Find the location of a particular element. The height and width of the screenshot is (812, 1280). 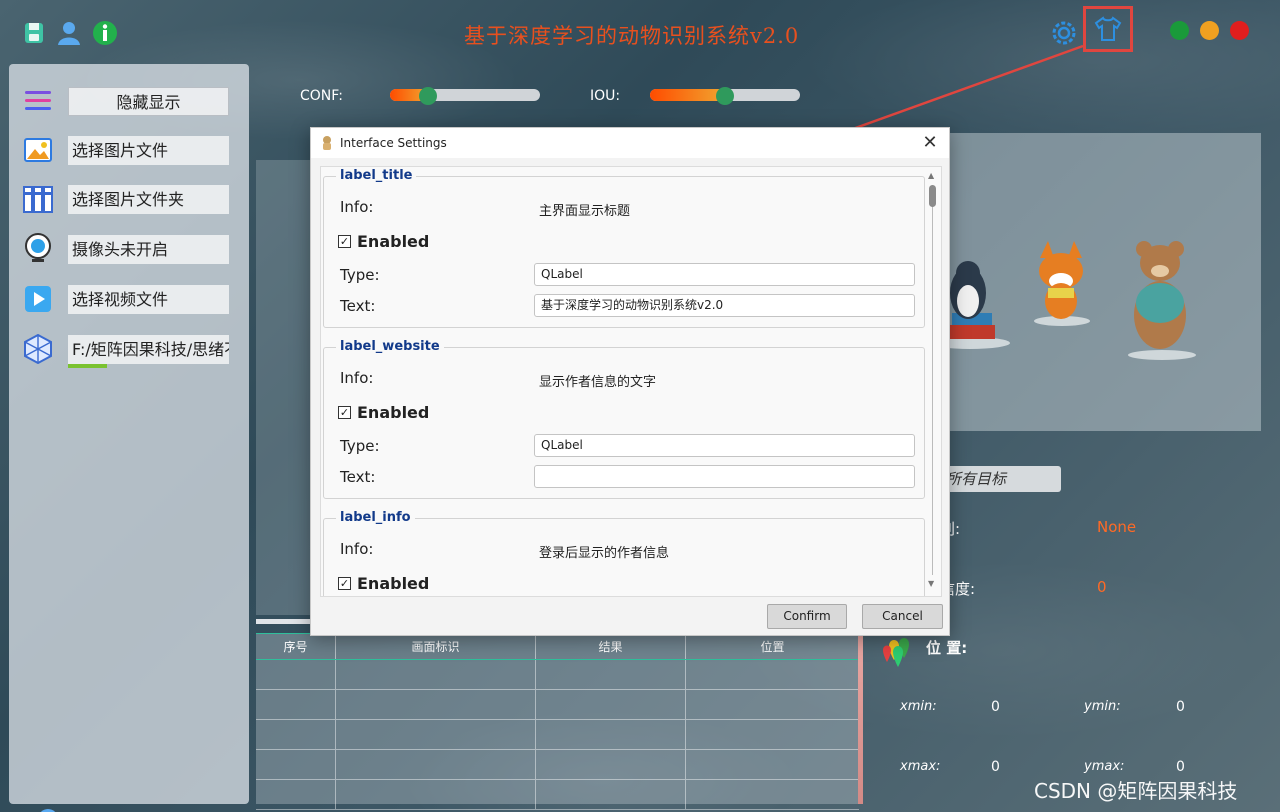

scroll-down-icon: ▼ is located at coordinates (931, 583).